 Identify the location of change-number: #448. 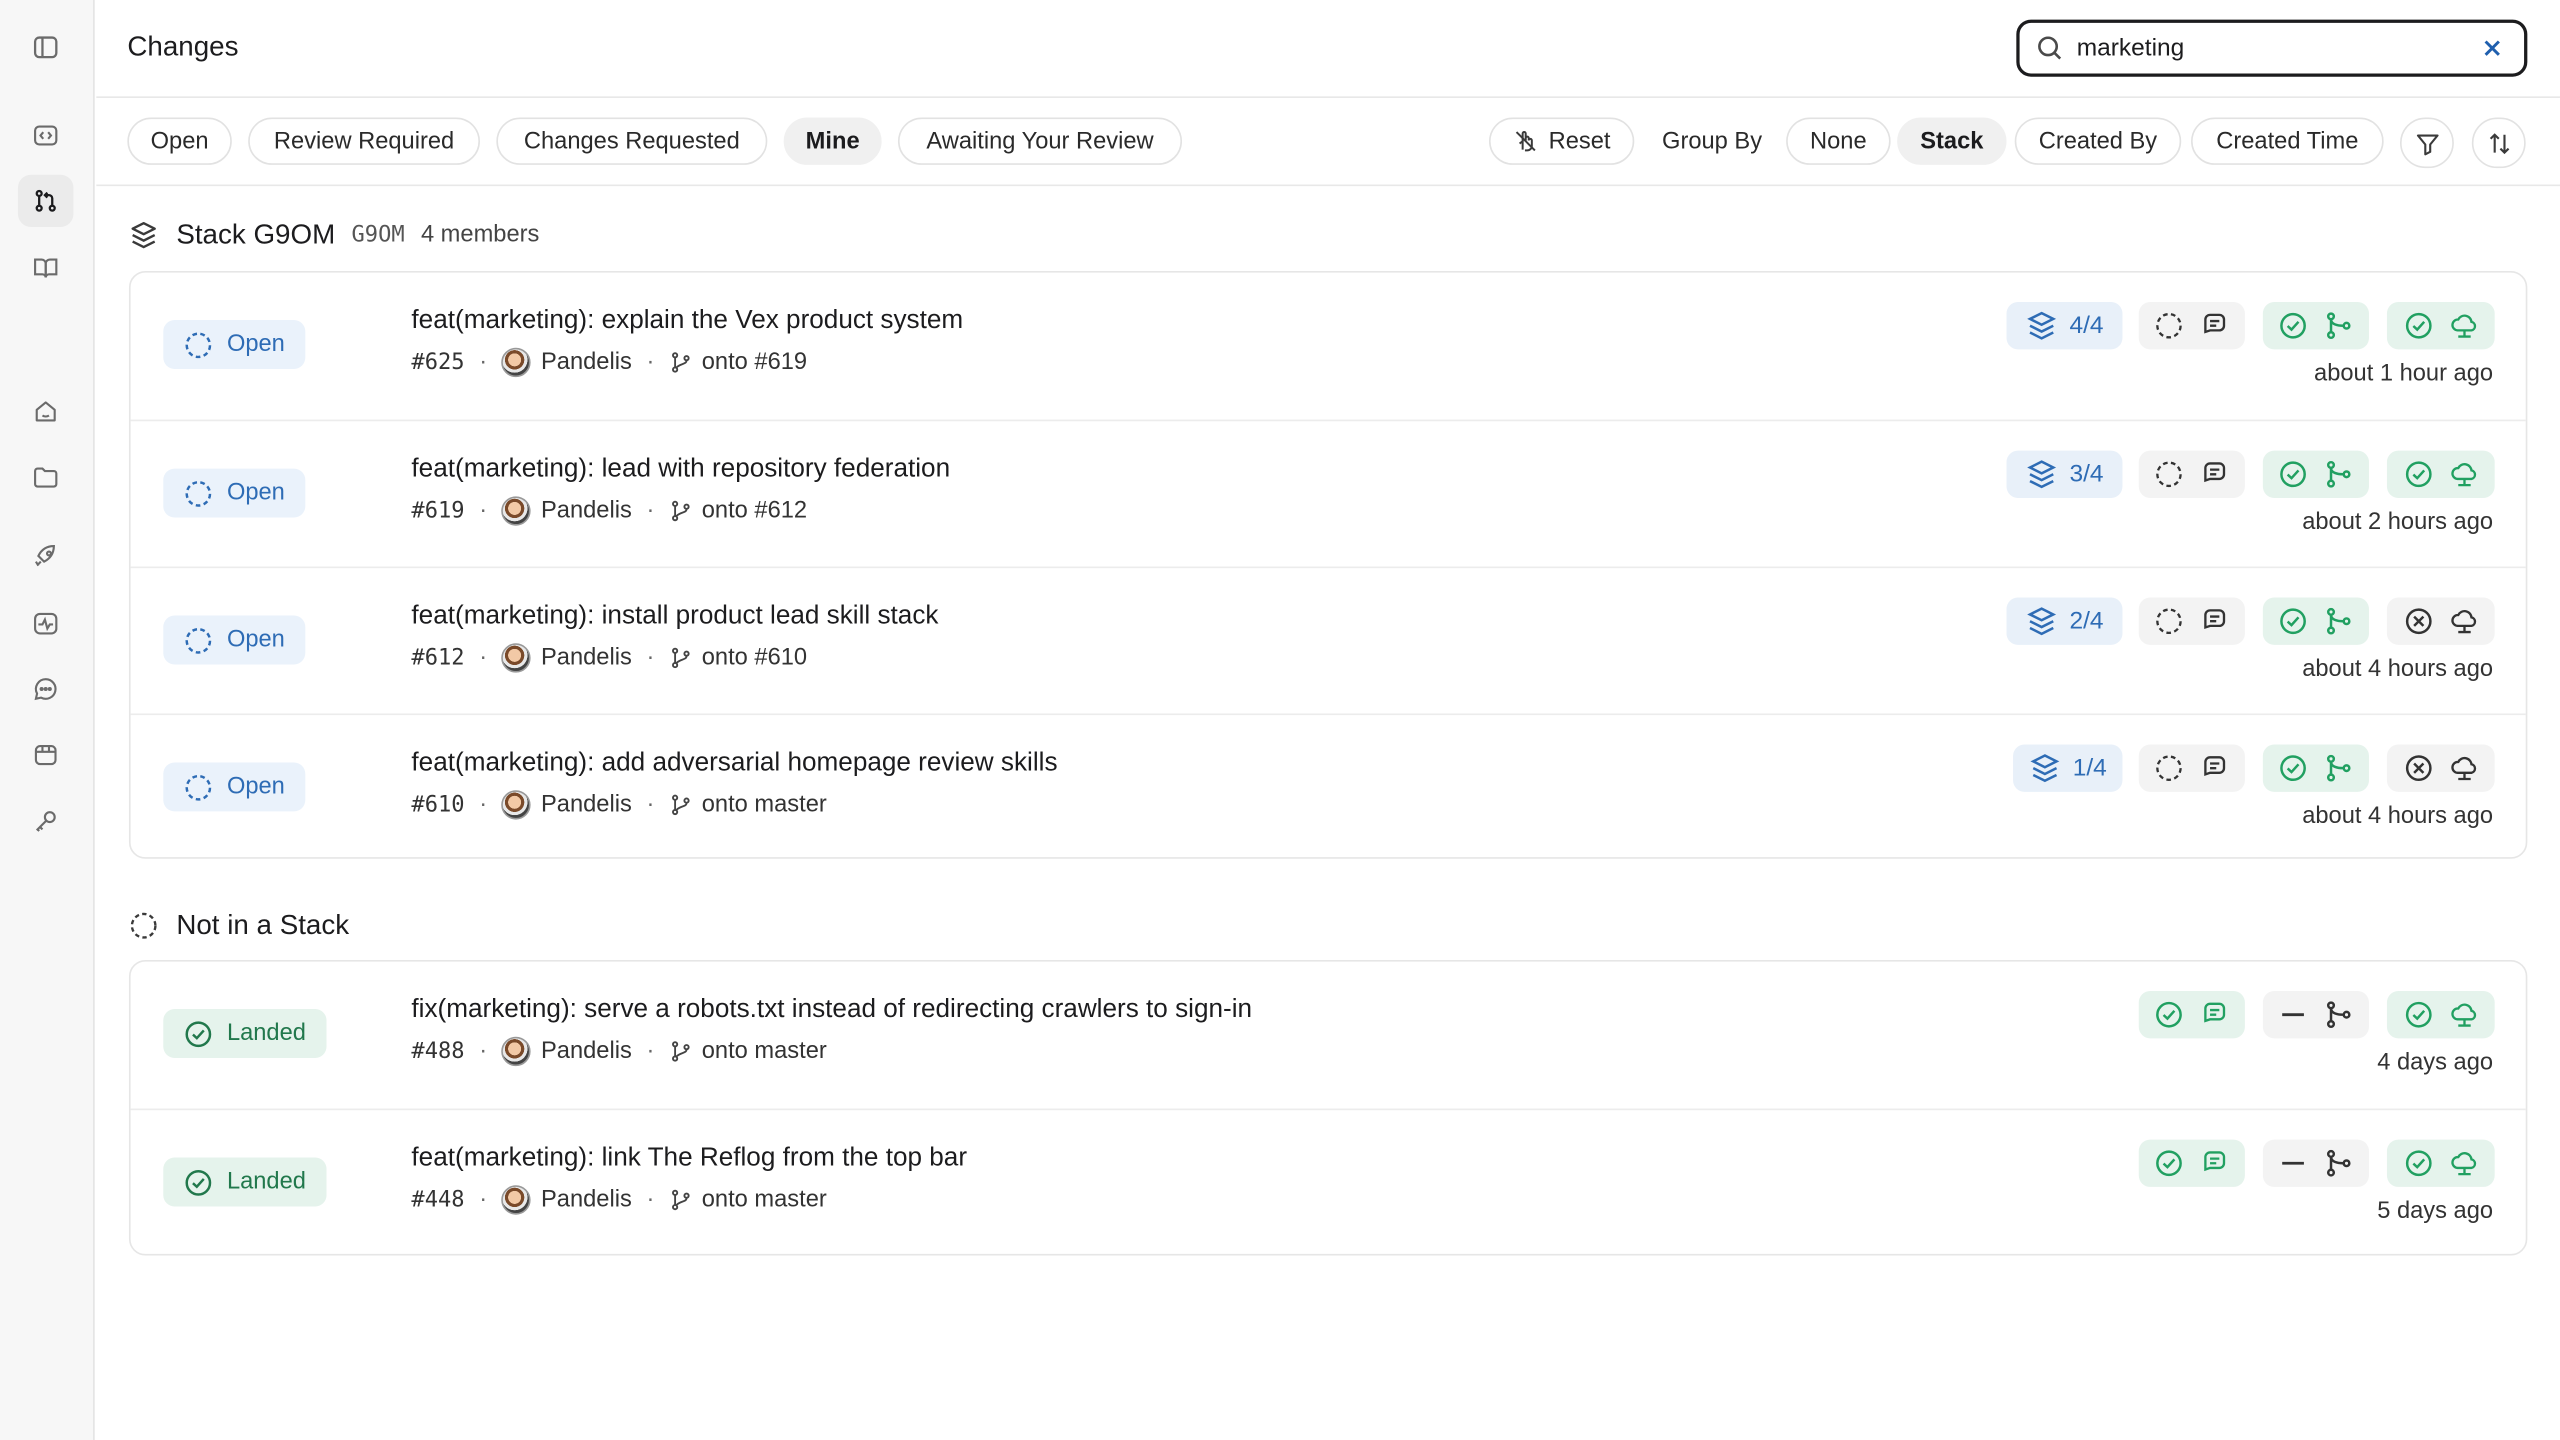
(438, 1200).